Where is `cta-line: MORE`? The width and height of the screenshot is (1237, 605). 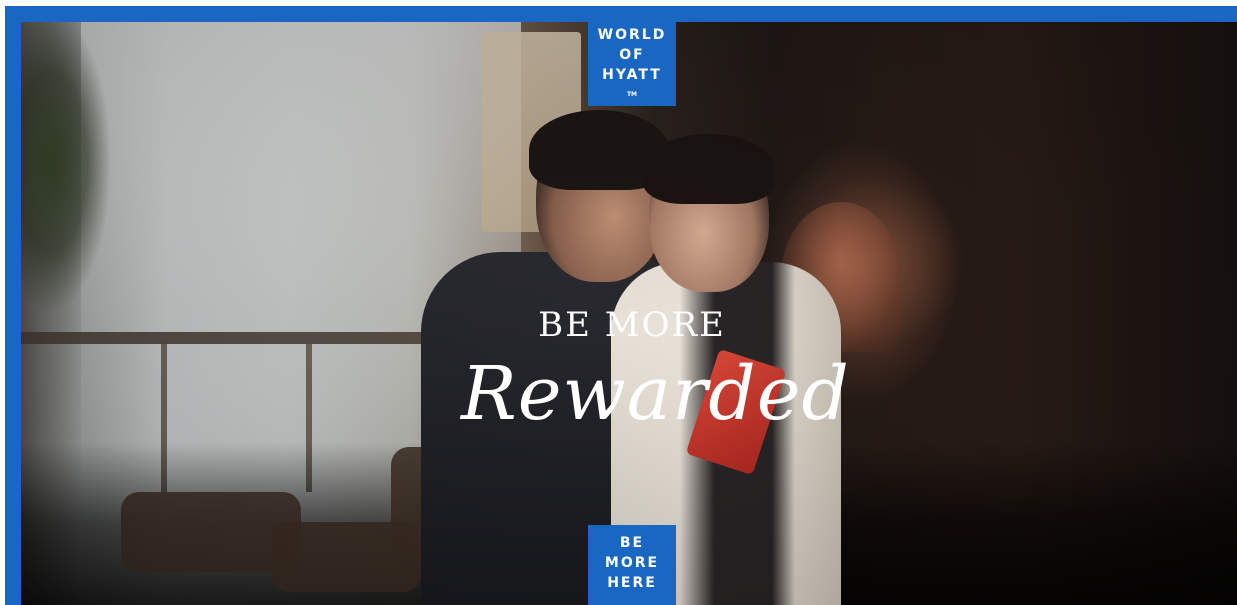
cta-line: MORE is located at coordinates (632, 563).